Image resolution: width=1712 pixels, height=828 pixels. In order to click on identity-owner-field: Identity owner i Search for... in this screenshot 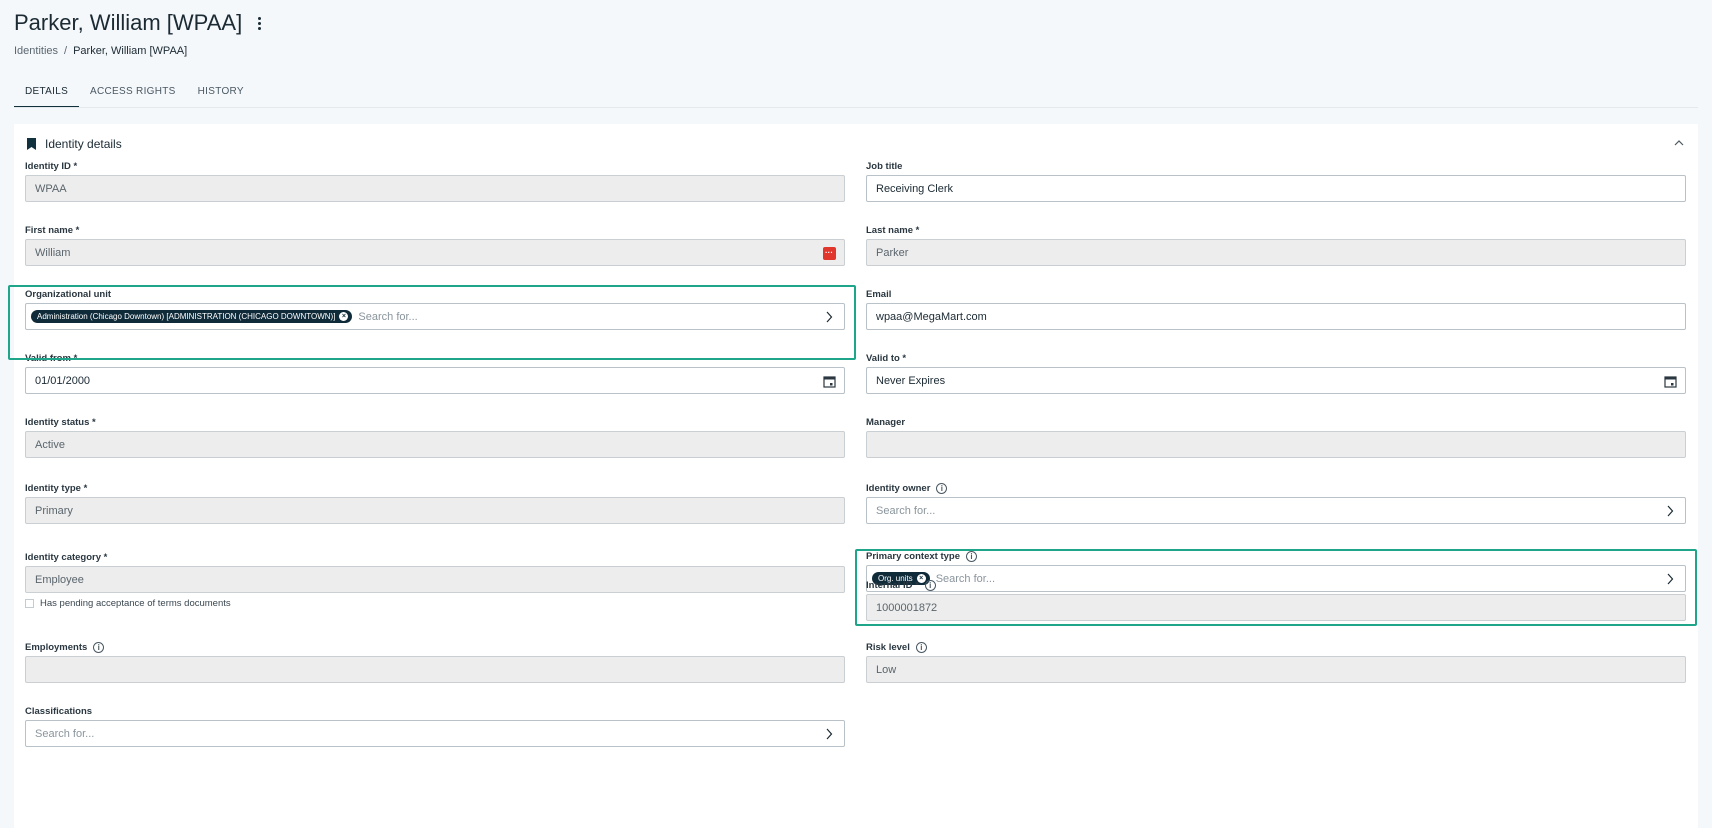, I will do `click(1276, 502)`.